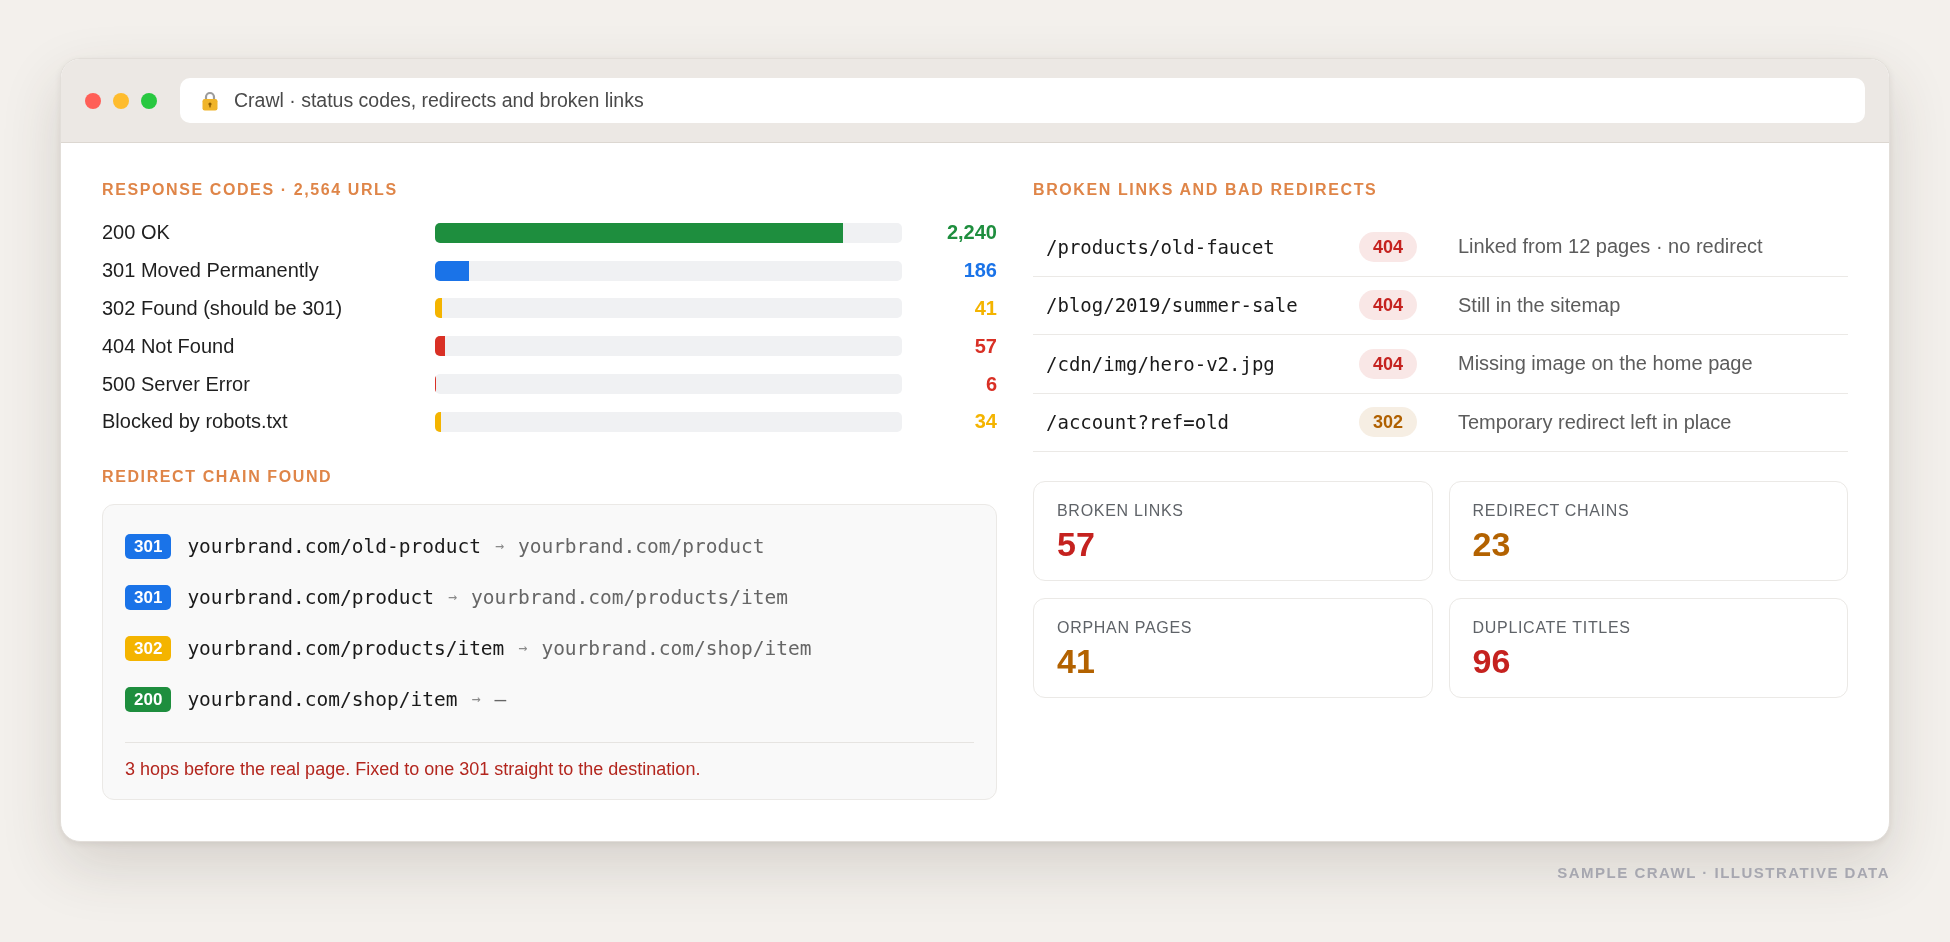 The width and height of the screenshot is (1950, 942). What do you see at coordinates (500, 699) in the screenshot?
I see `target-url: —` at bounding box center [500, 699].